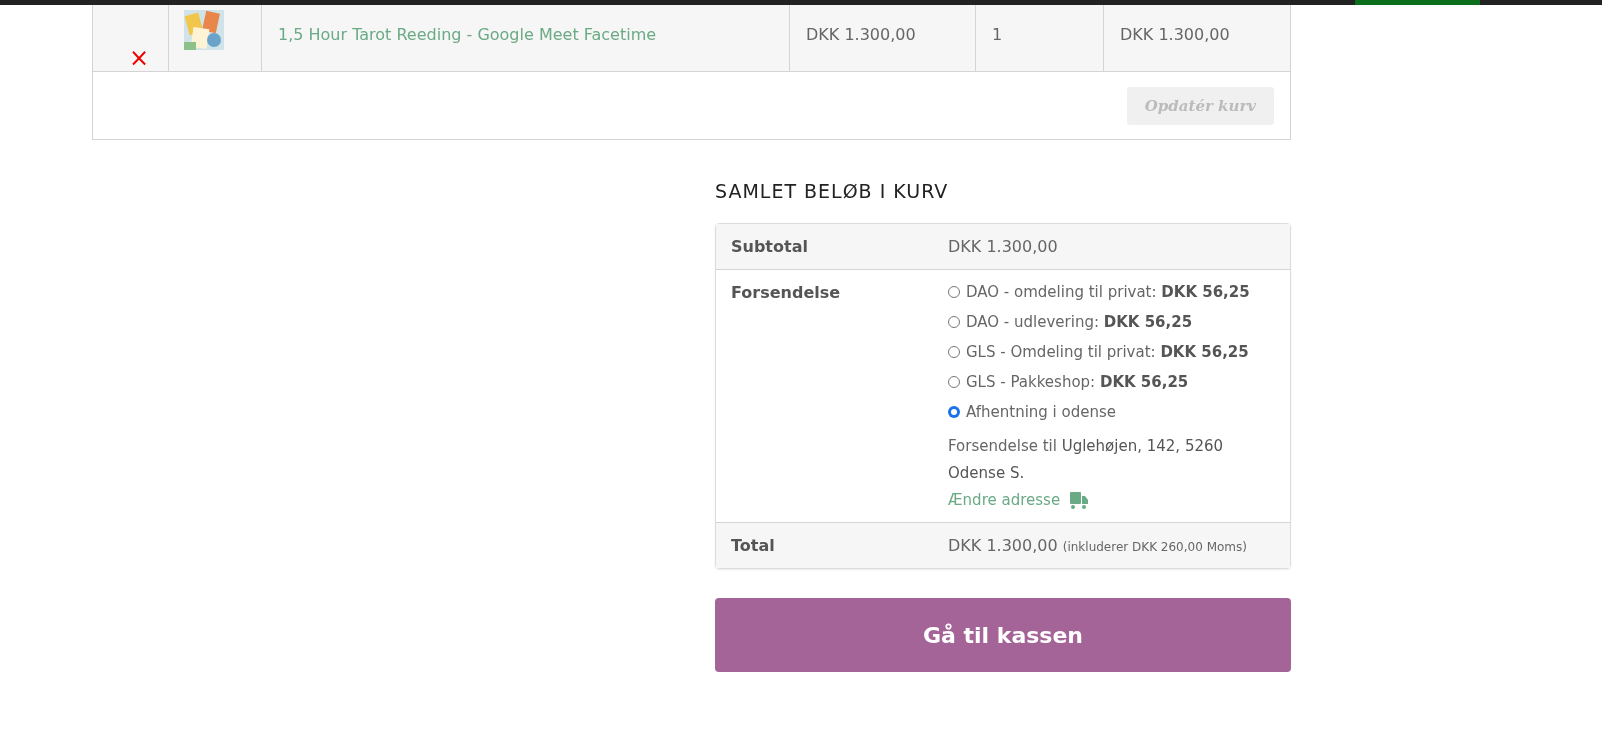  What do you see at coordinates (1003, 246) in the screenshot?
I see `subtotal-value: DKK 1.300,00` at bounding box center [1003, 246].